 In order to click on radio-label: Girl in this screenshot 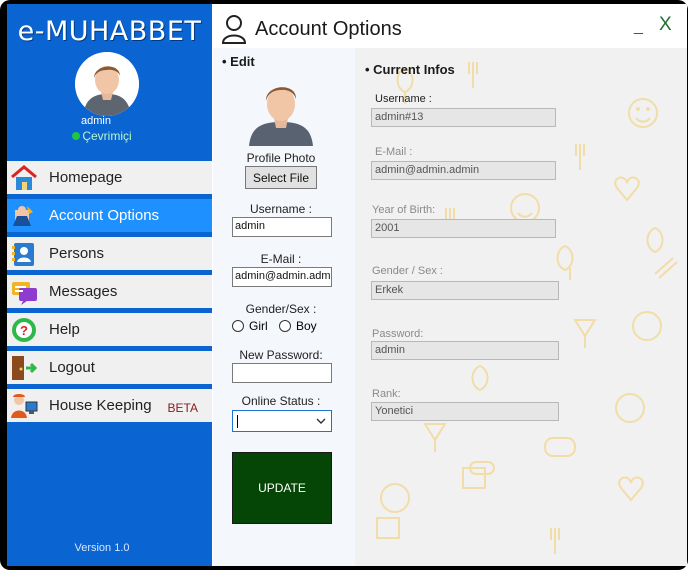, I will do `click(258, 326)`.